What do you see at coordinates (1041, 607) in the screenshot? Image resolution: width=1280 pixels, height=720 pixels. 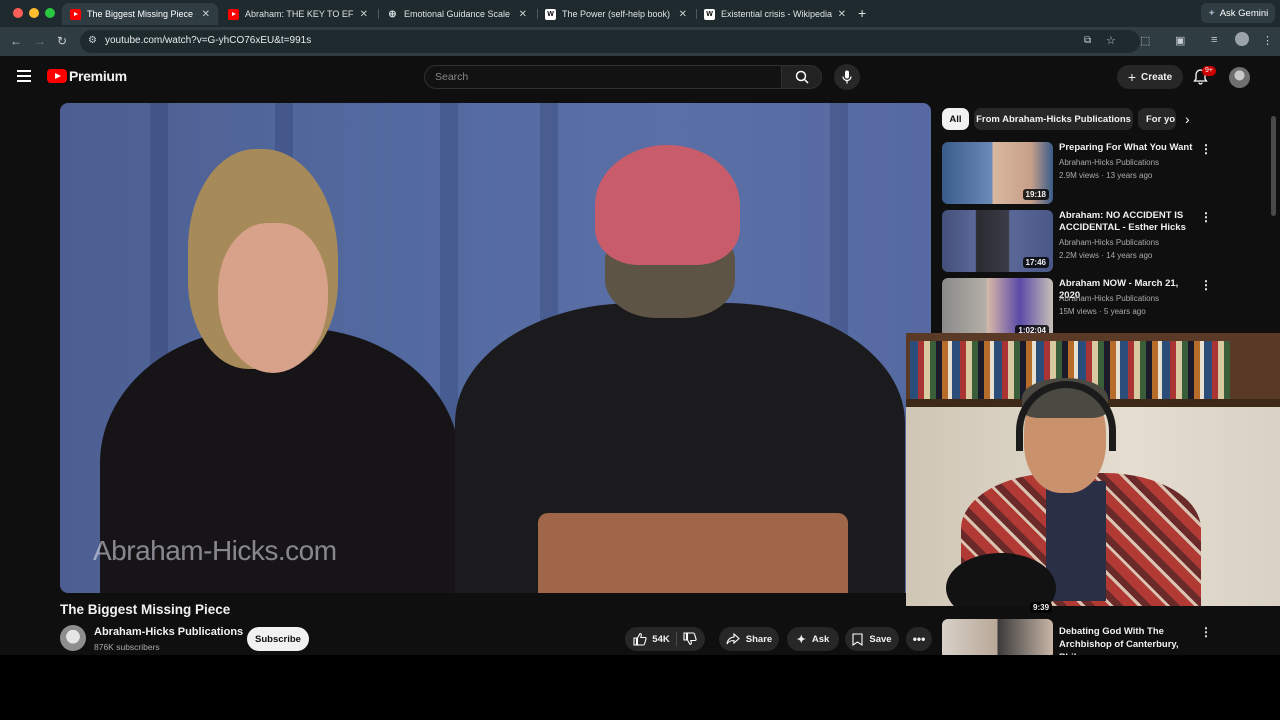 I see `video-duration: 9:39` at bounding box center [1041, 607].